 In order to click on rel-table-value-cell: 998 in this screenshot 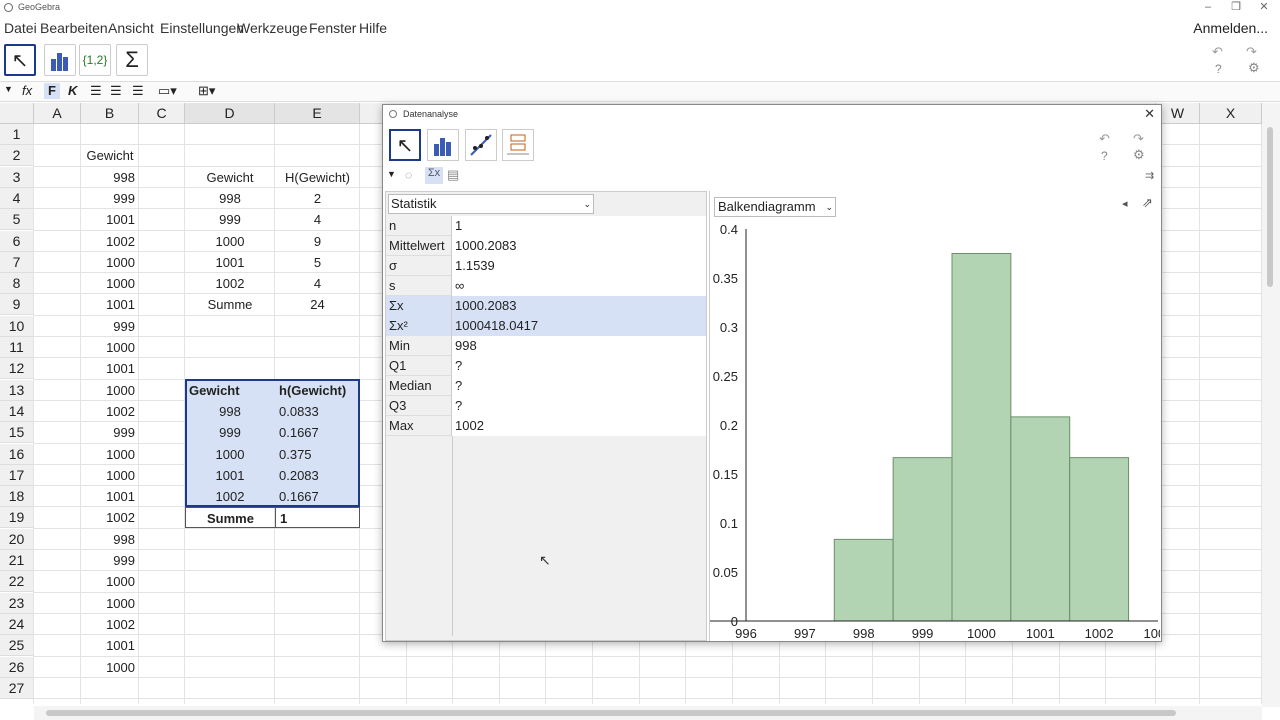, I will do `click(230, 411)`.